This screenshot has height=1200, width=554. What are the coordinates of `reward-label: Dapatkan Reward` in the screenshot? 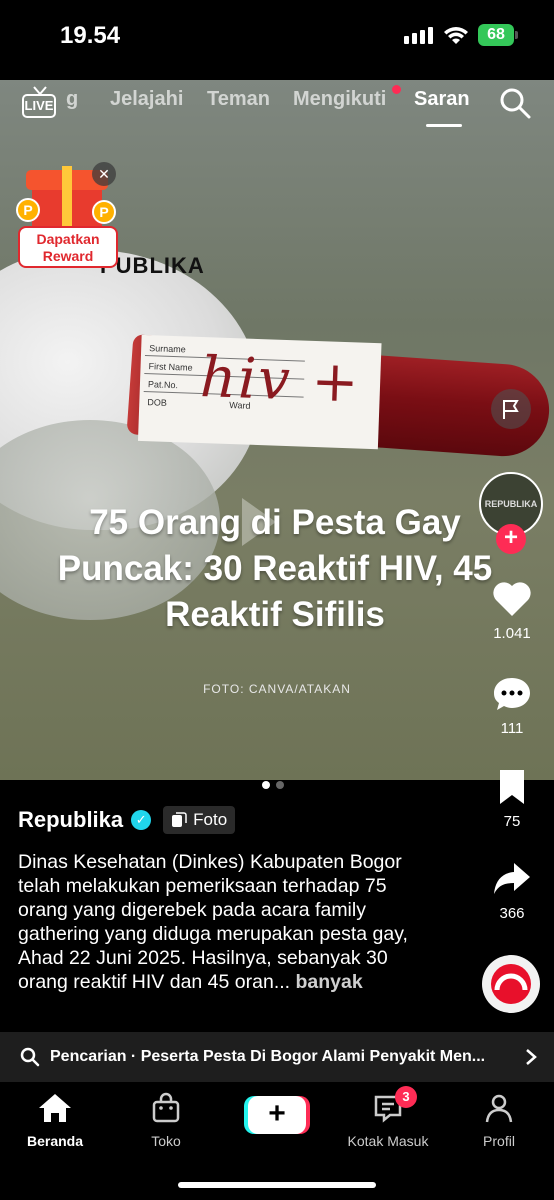 It's located at (68, 247).